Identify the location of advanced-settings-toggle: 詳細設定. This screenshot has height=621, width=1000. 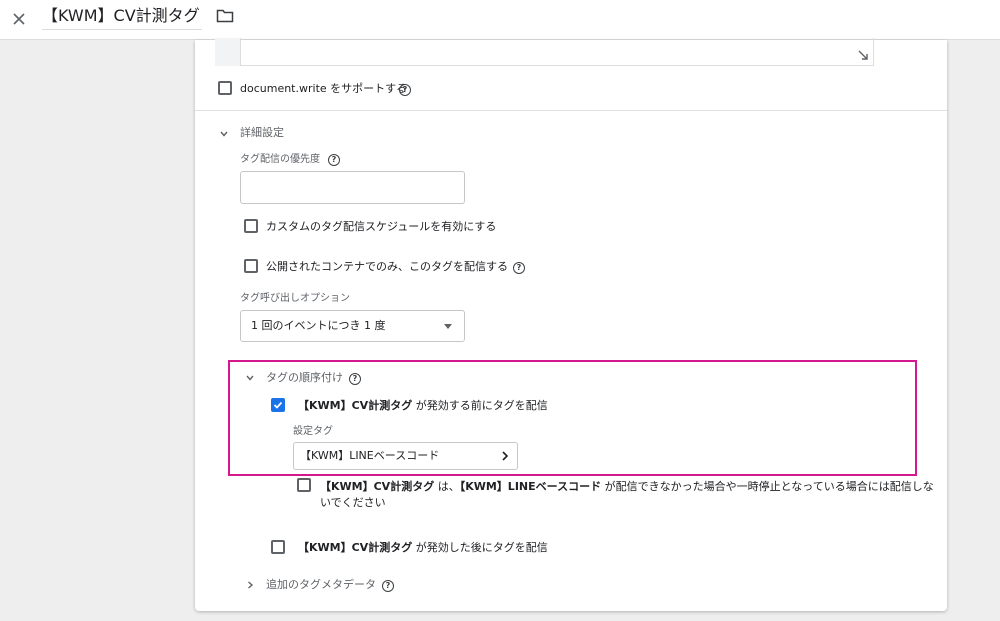
(262, 133).